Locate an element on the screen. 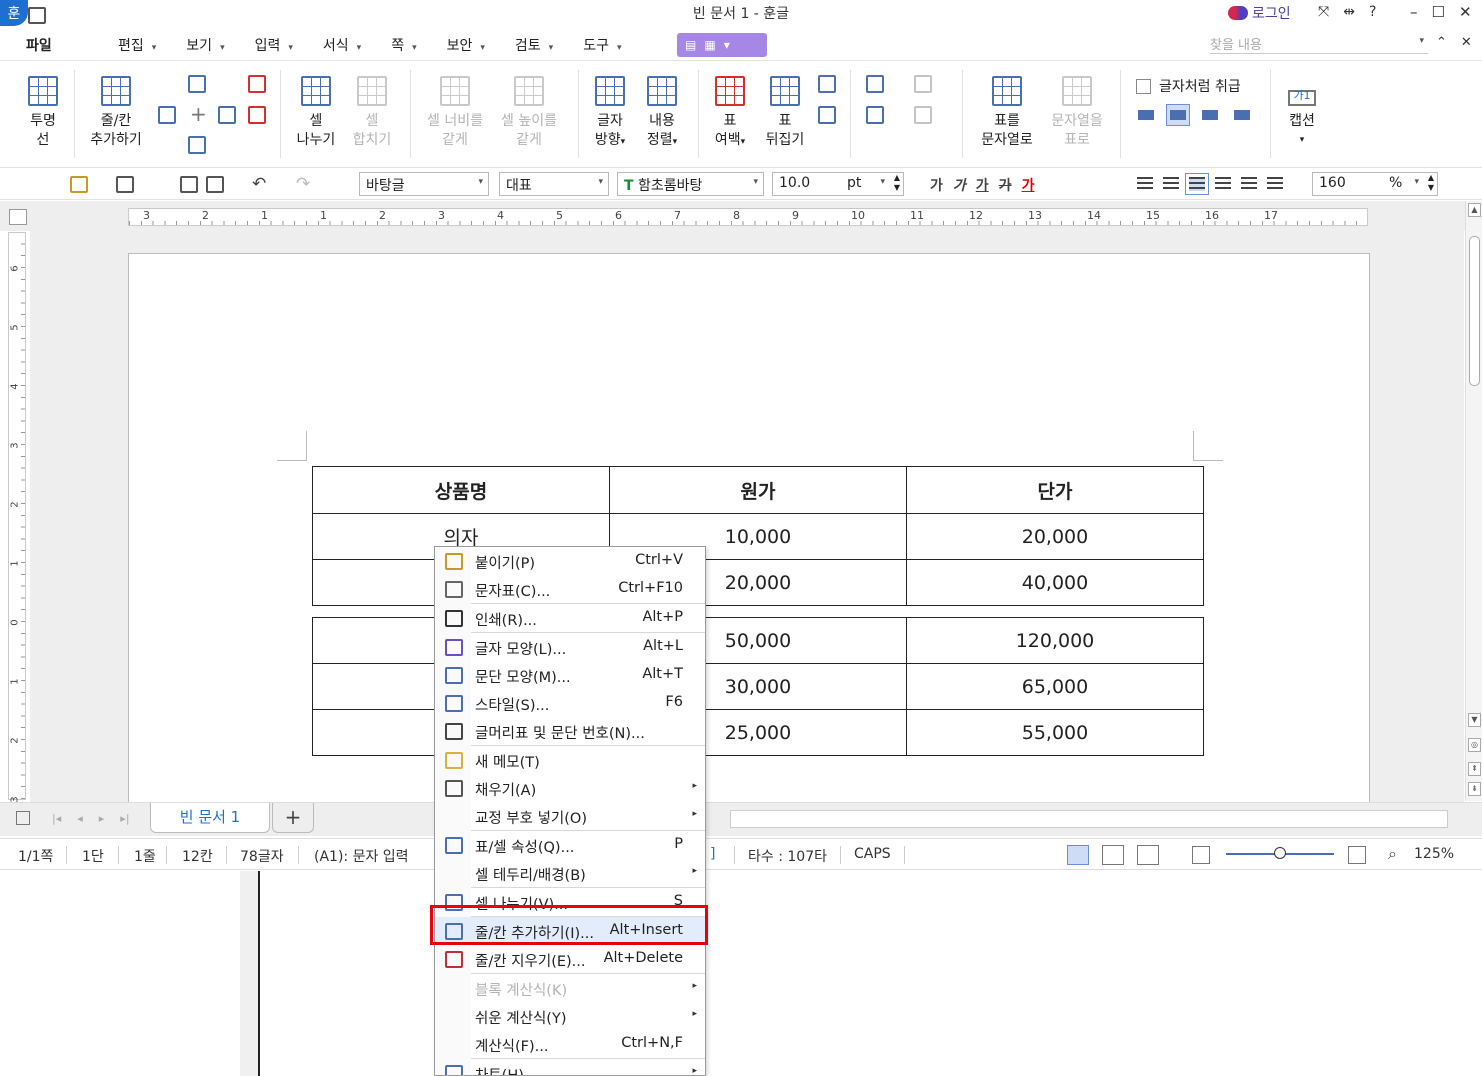 The image size is (1482, 1076). flip-table-button: 표 뒤집기 is located at coordinates (785, 113).